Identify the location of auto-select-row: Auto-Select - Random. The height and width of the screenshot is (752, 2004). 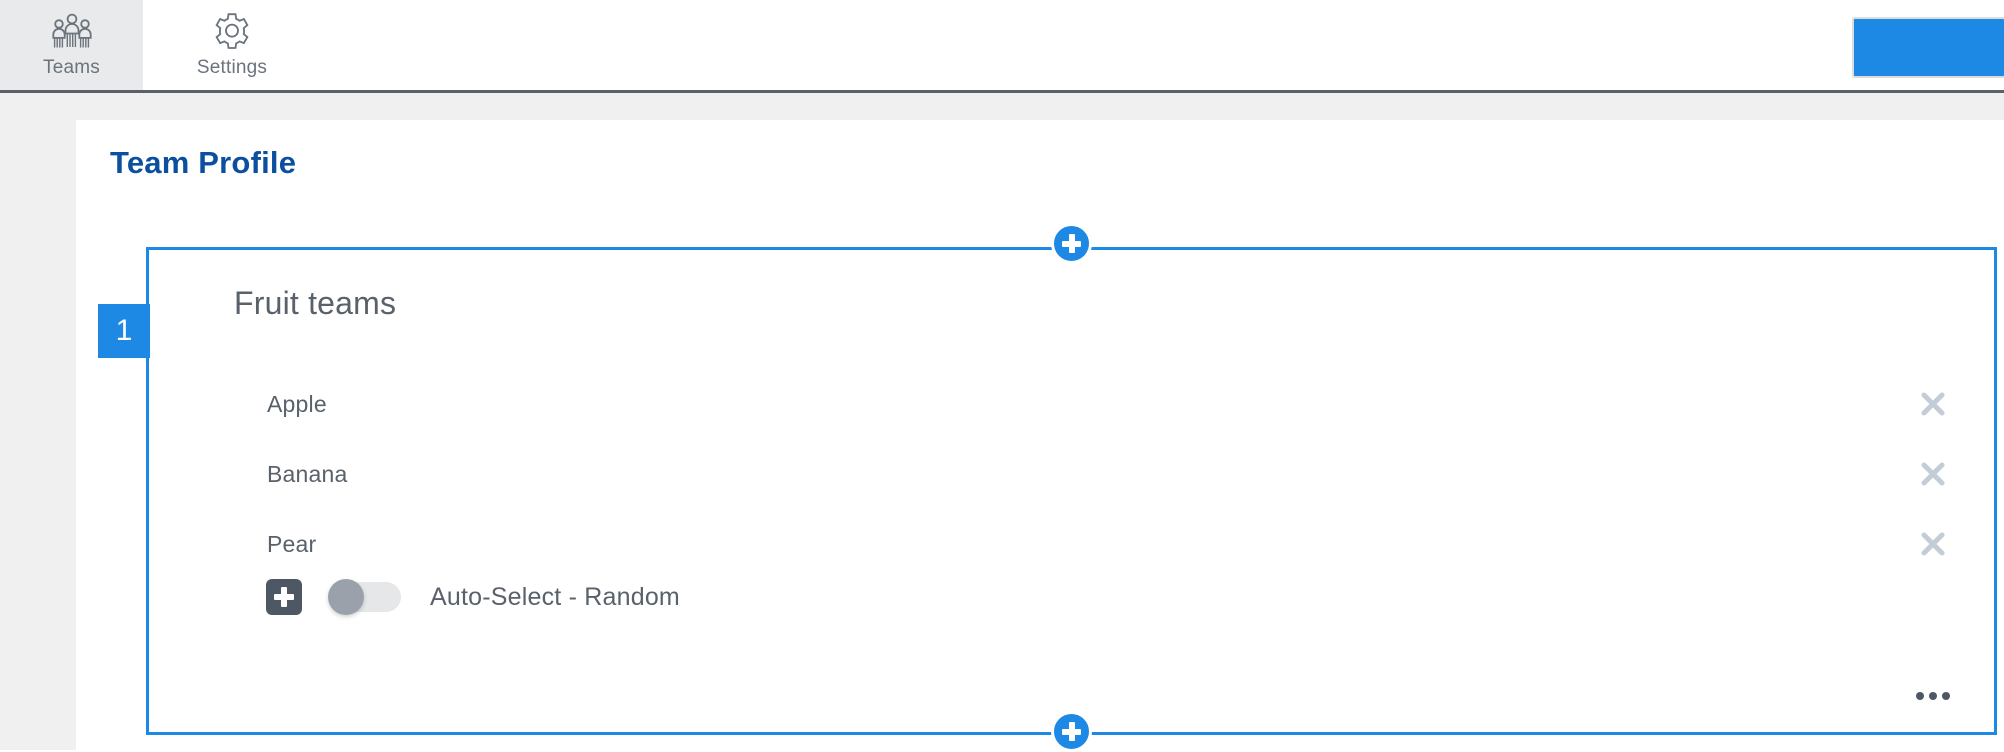
(1071, 597).